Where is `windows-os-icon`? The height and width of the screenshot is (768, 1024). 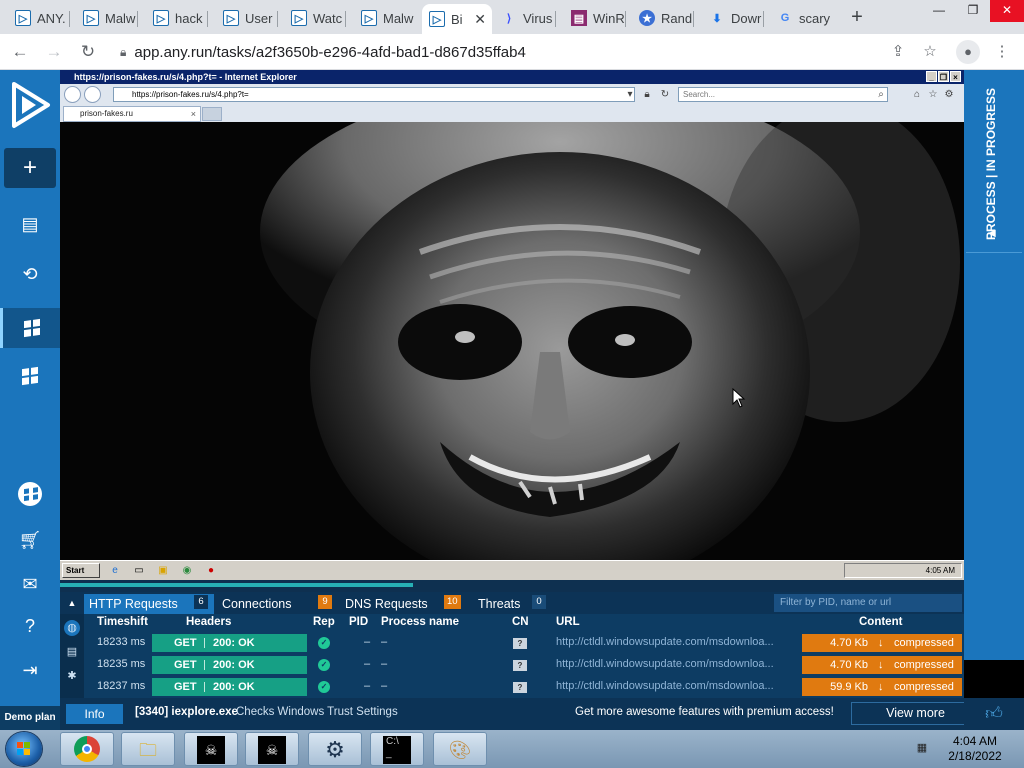 windows-os-icon is located at coordinates (30, 494).